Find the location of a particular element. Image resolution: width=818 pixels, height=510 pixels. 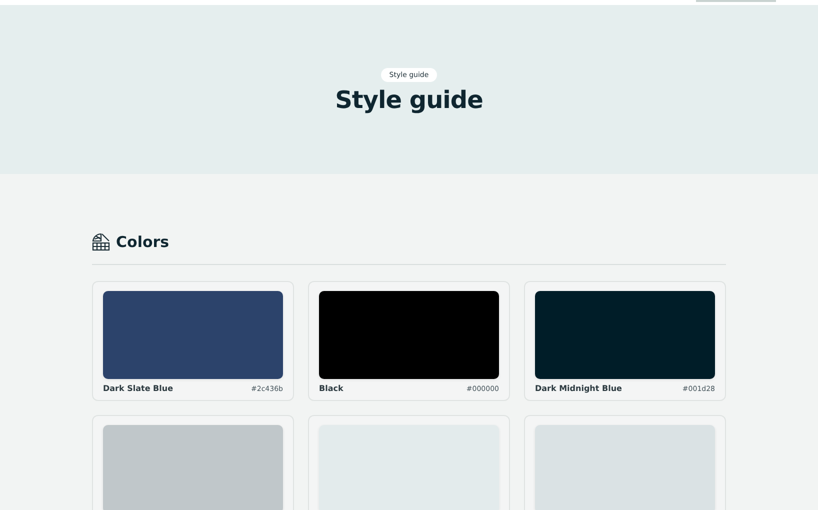

color-name: Black is located at coordinates (331, 388).